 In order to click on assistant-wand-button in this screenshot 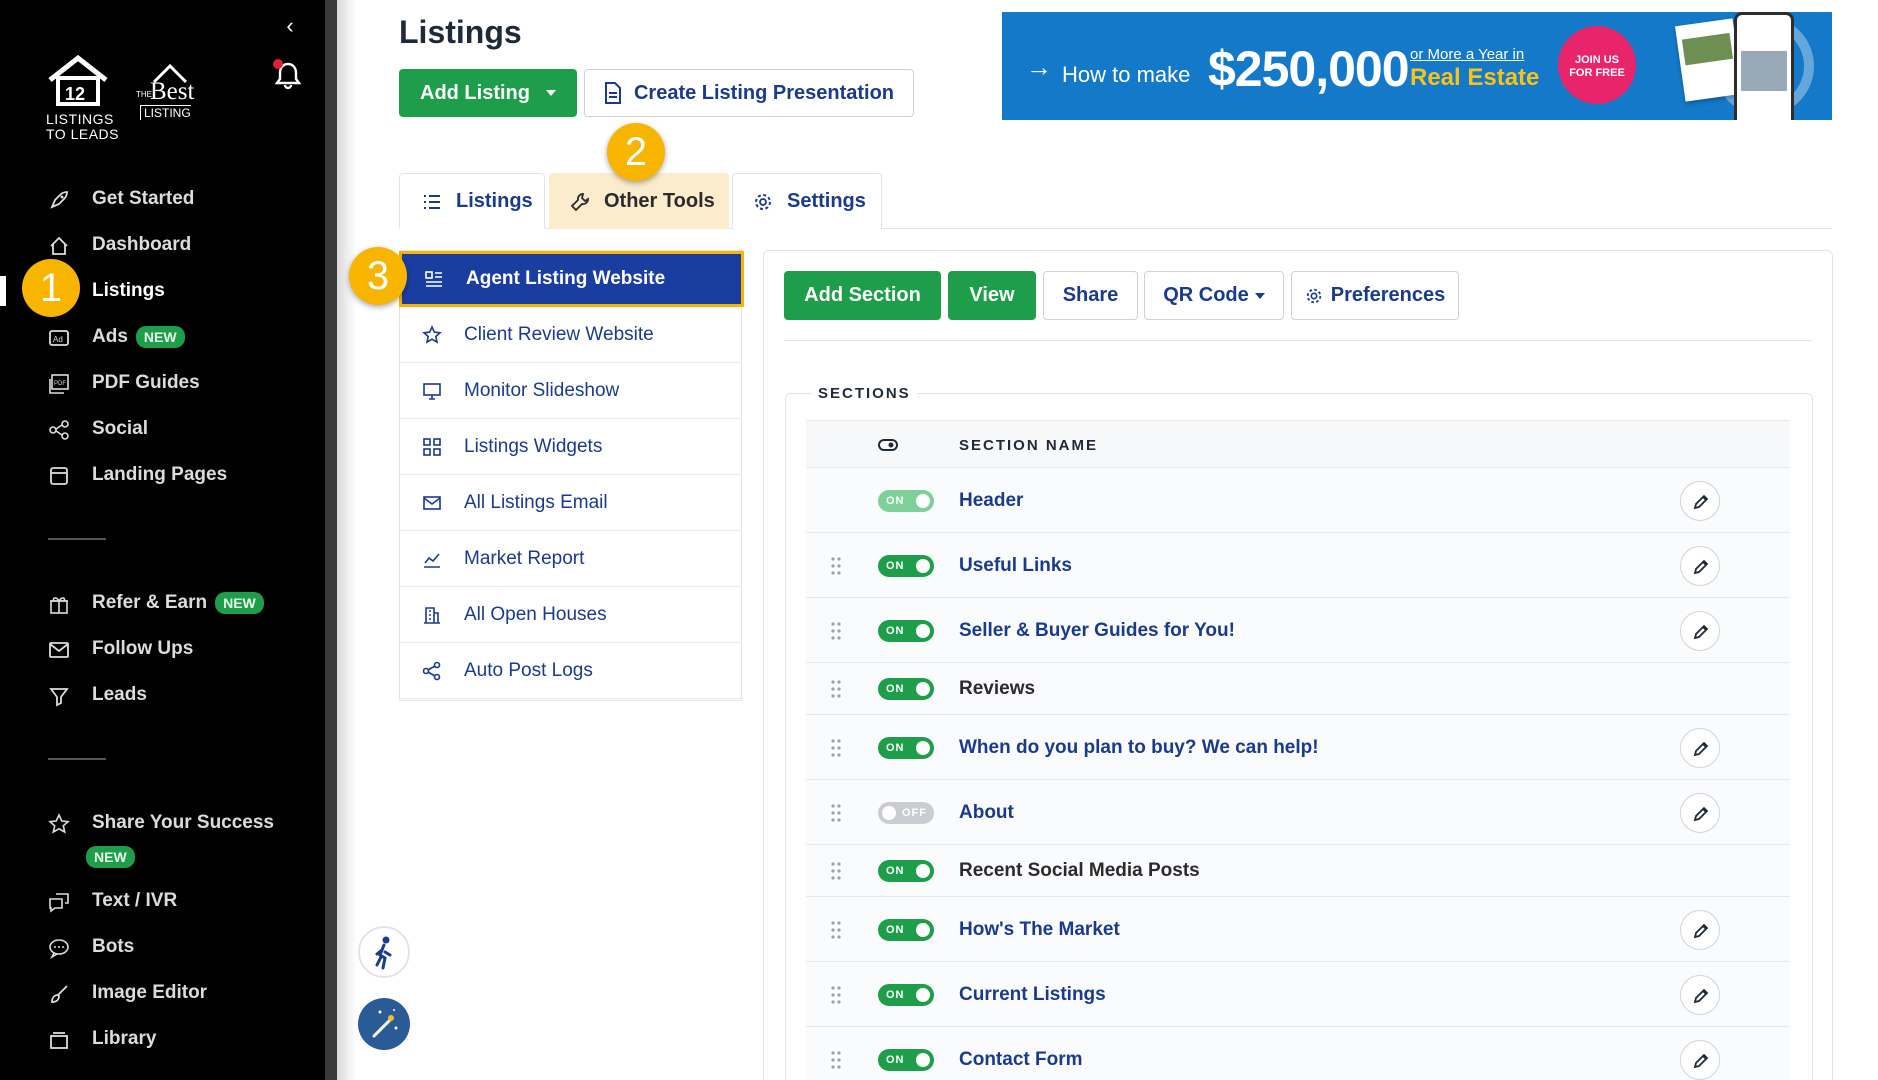, I will do `click(384, 1024)`.